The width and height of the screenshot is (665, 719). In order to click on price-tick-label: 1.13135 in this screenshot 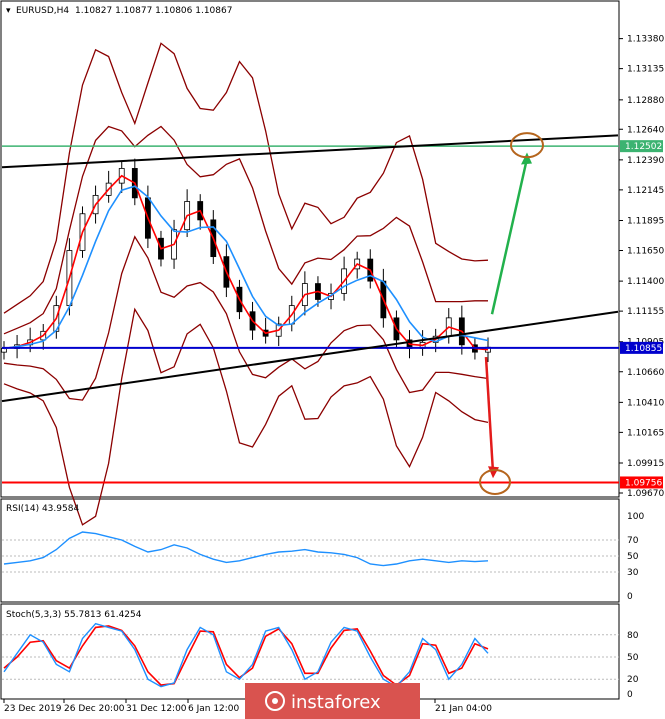, I will do `click(645, 70)`.